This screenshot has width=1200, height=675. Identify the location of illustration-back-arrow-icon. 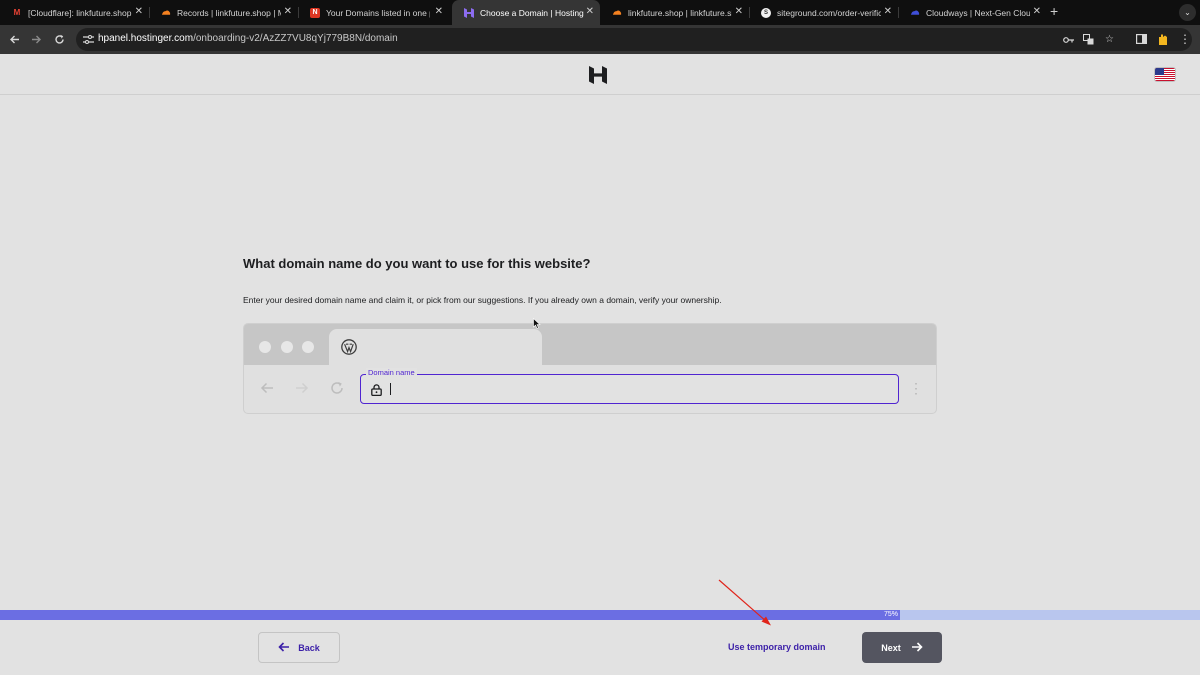
(267, 388).